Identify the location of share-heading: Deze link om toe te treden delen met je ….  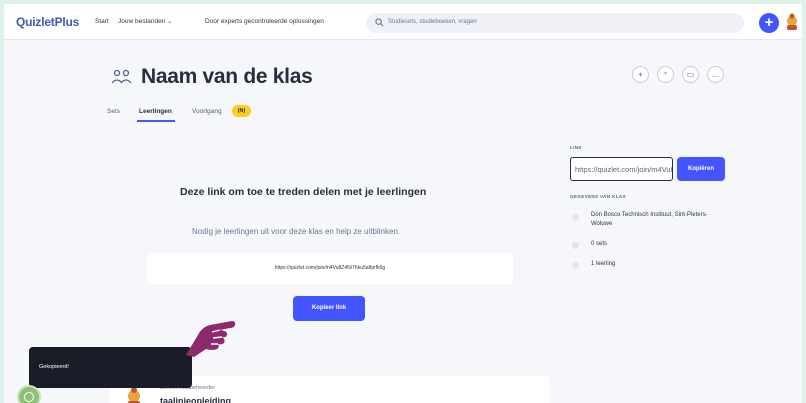
(303, 192).